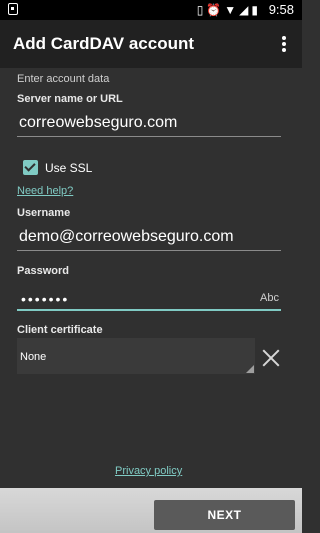 This screenshot has width=320, height=533. What do you see at coordinates (104, 43) in the screenshot?
I see `page-title: Add CardDAV account` at bounding box center [104, 43].